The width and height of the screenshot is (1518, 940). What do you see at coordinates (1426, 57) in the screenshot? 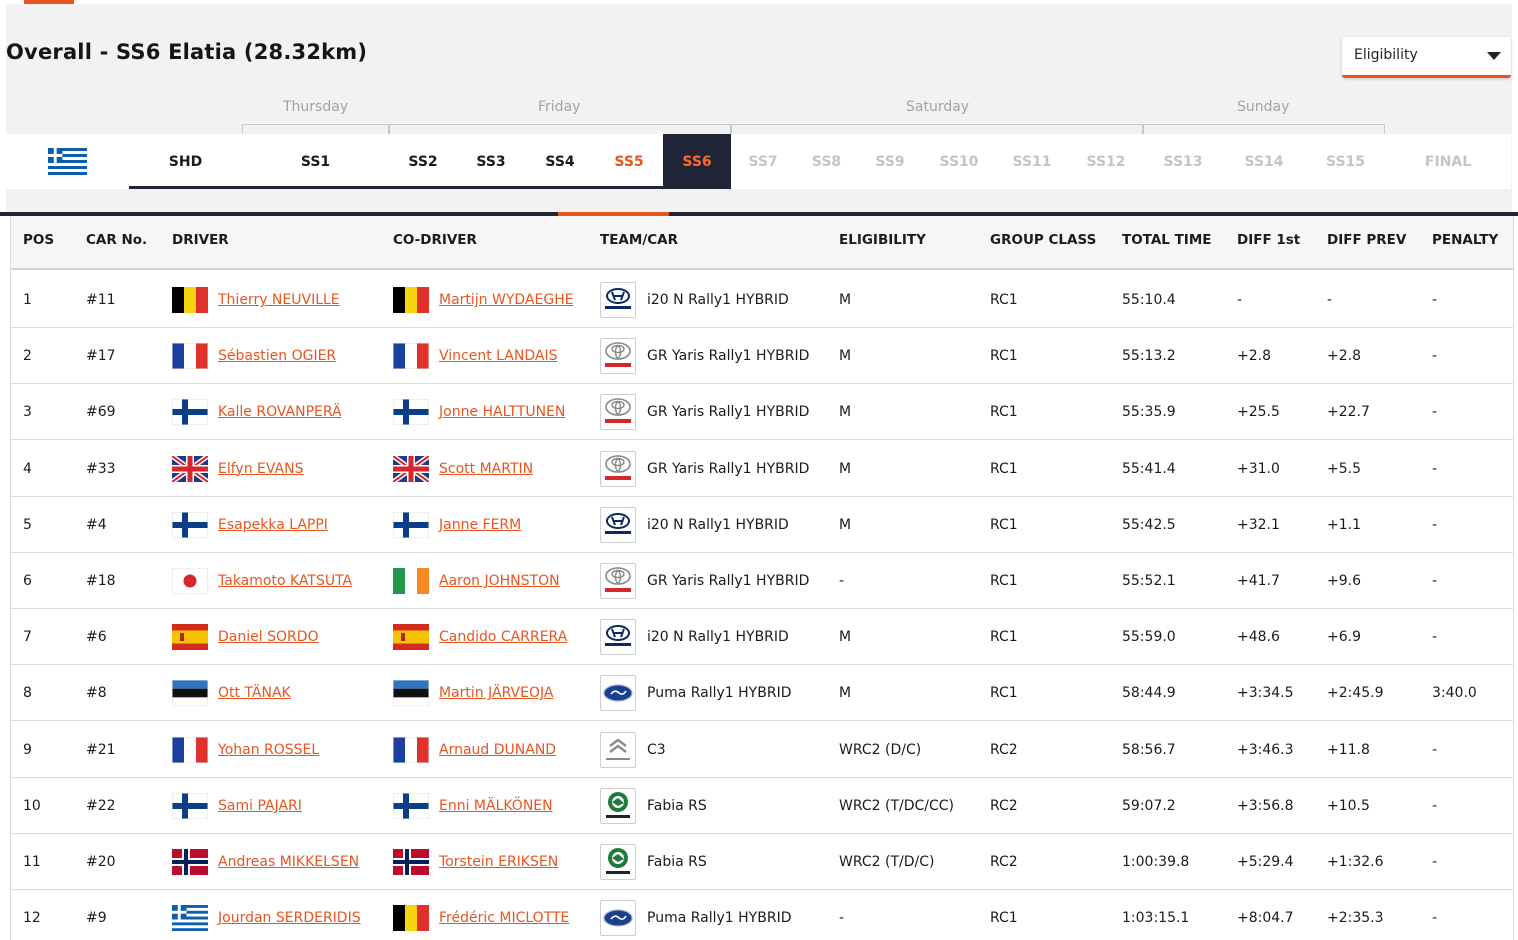
I see `eligibility-select: Eligibility` at bounding box center [1426, 57].